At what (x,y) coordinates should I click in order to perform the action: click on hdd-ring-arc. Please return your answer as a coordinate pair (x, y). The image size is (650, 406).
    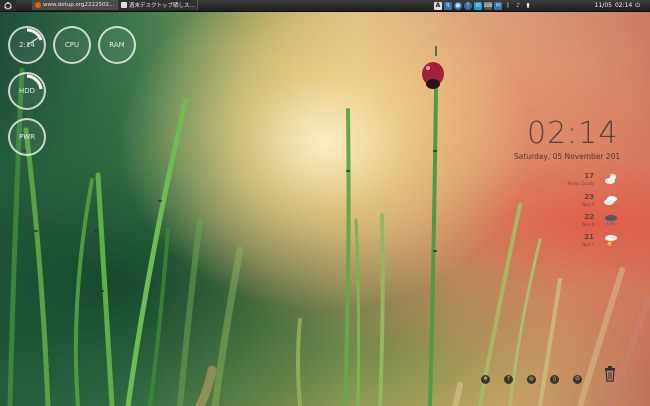
    Looking at the image, I should click on (34, 82).